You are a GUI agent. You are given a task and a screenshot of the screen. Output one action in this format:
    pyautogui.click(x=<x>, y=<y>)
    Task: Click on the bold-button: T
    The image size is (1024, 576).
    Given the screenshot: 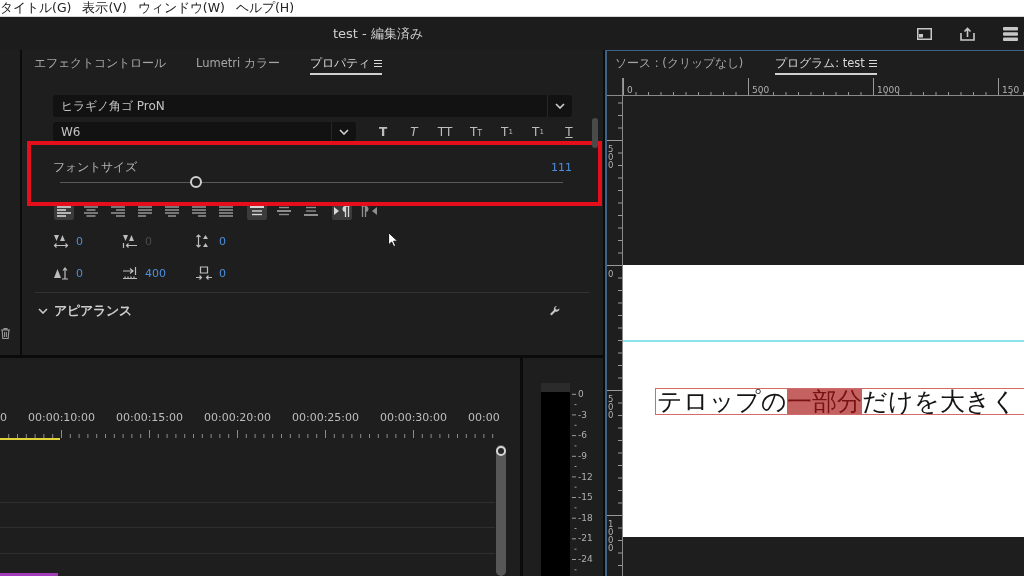 What is the action you would take?
    pyautogui.click(x=383, y=131)
    